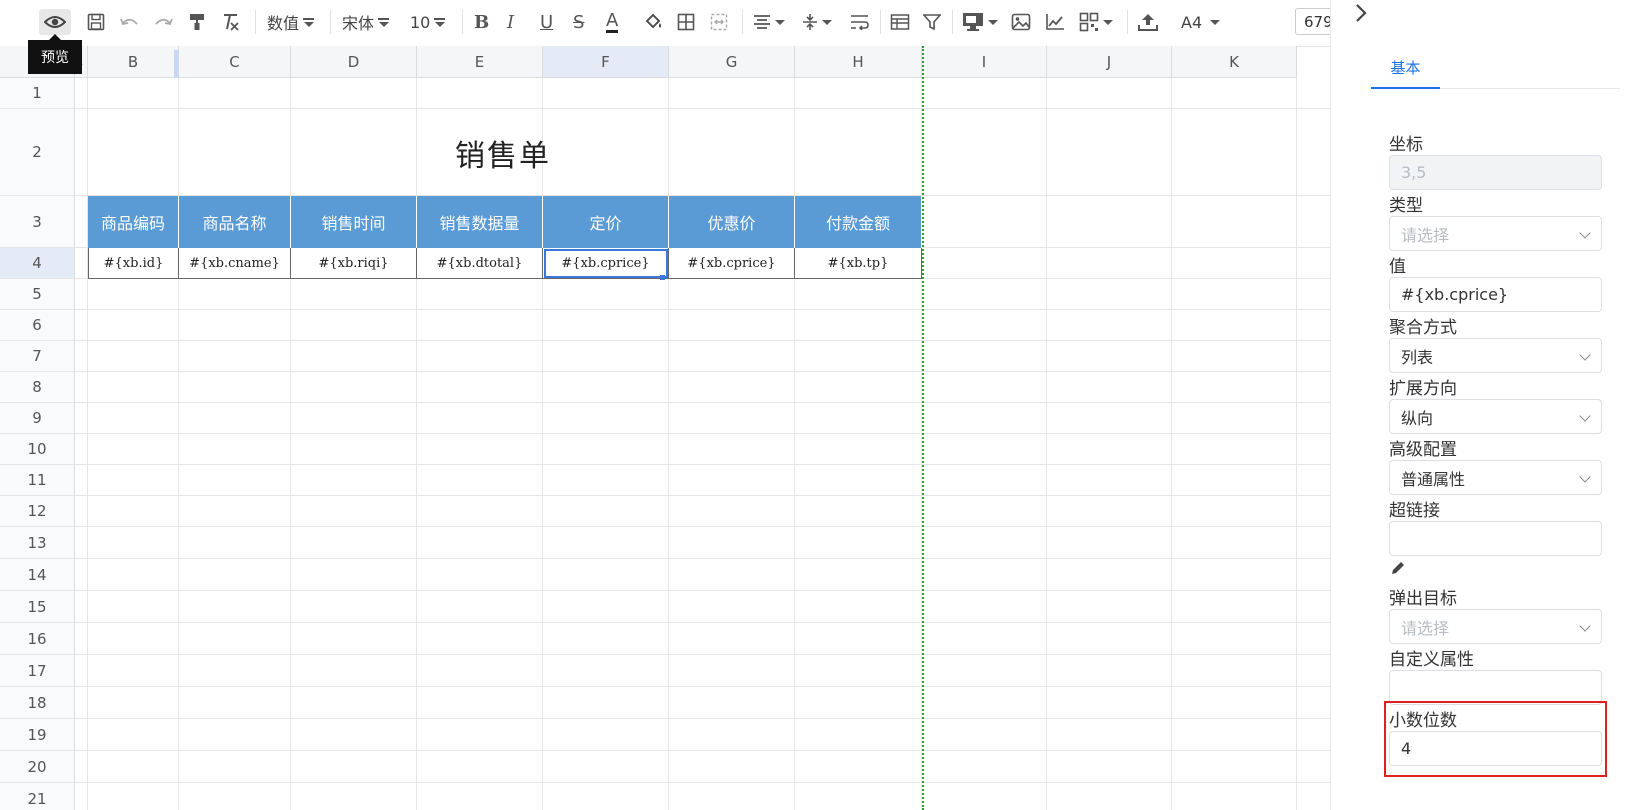 The width and height of the screenshot is (1634, 810). I want to click on row-header-13: 13, so click(37, 543).